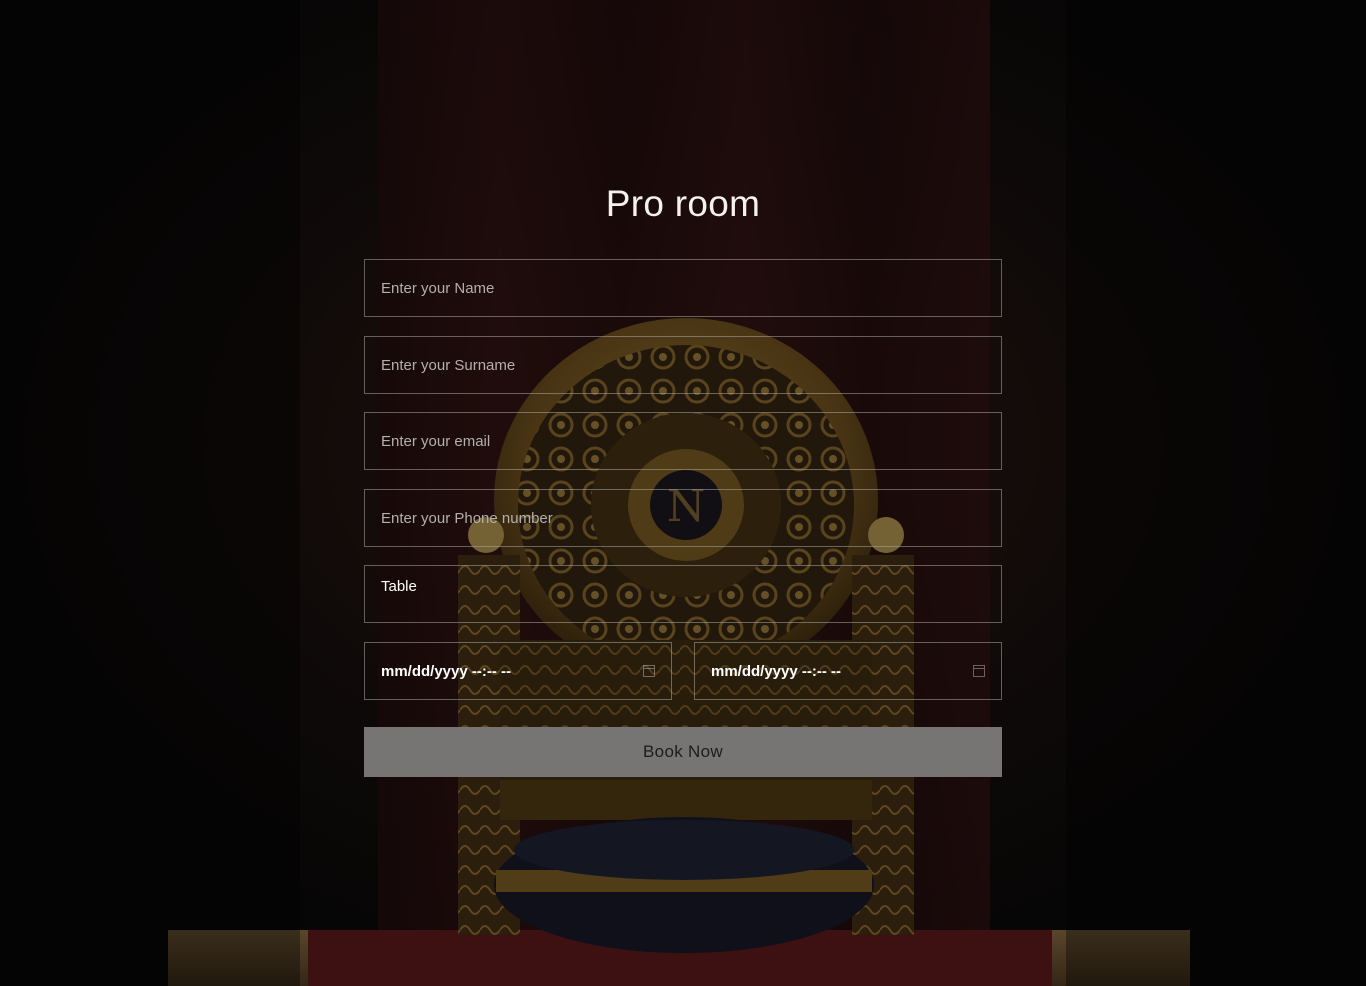 This screenshot has height=986, width=1366. What do you see at coordinates (436, 441) in the screenshot?
I see `email-input-placeholder: Enter your email` at bounding box center [436, 441].